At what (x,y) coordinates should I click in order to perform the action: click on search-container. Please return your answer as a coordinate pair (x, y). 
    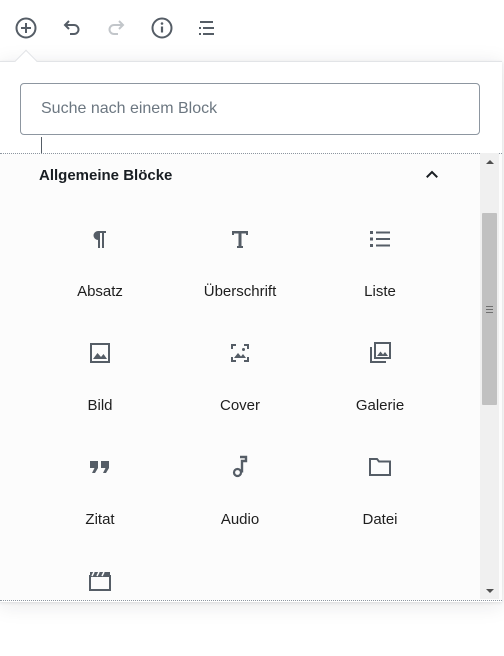
    Looking at the image, I should click on (251, 108).